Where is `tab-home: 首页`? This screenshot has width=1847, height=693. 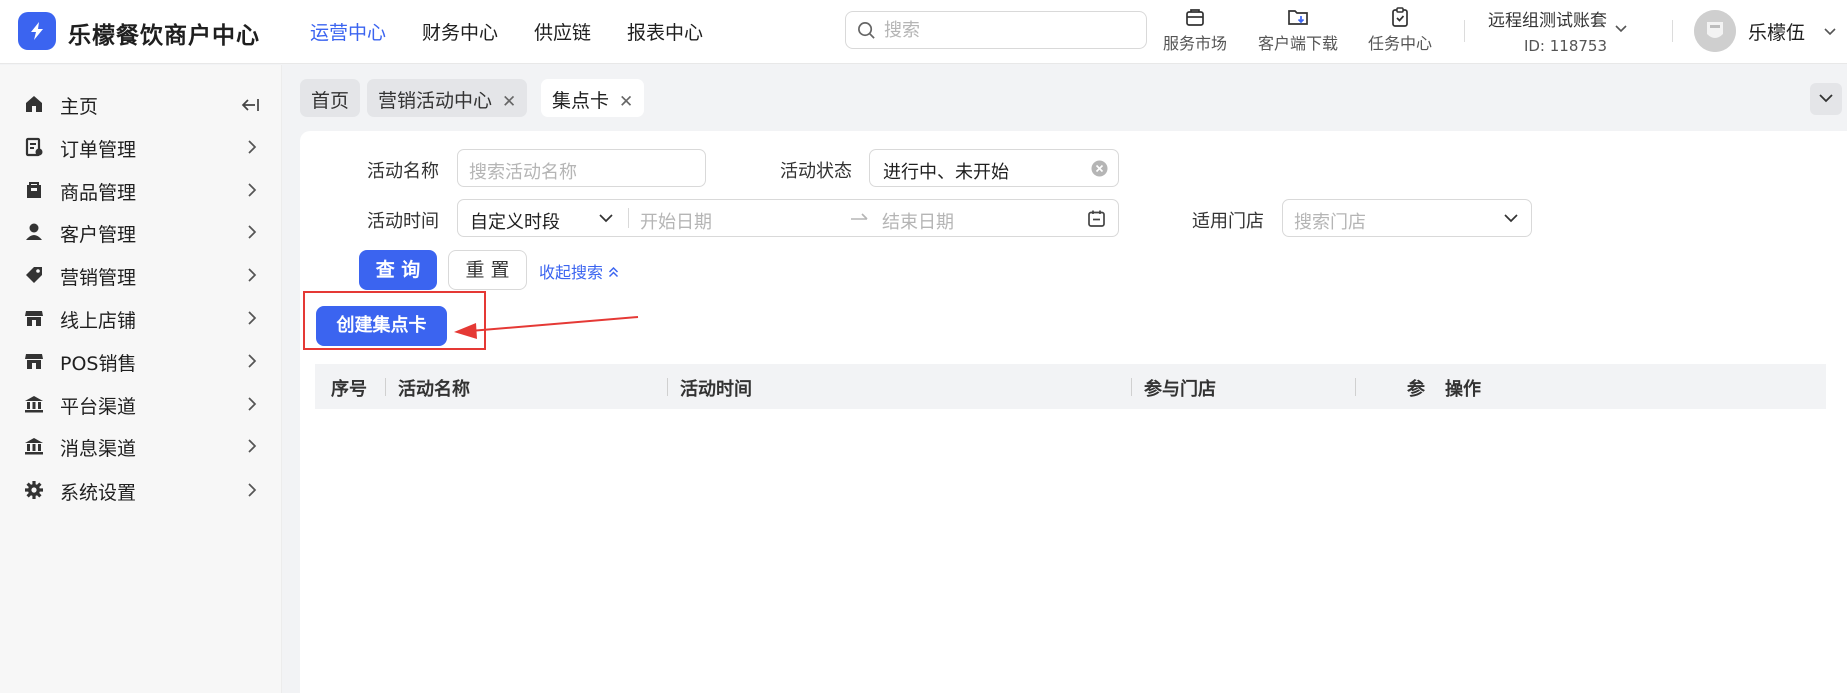 tab-home: 首页 is located at coordinates (330, 98).